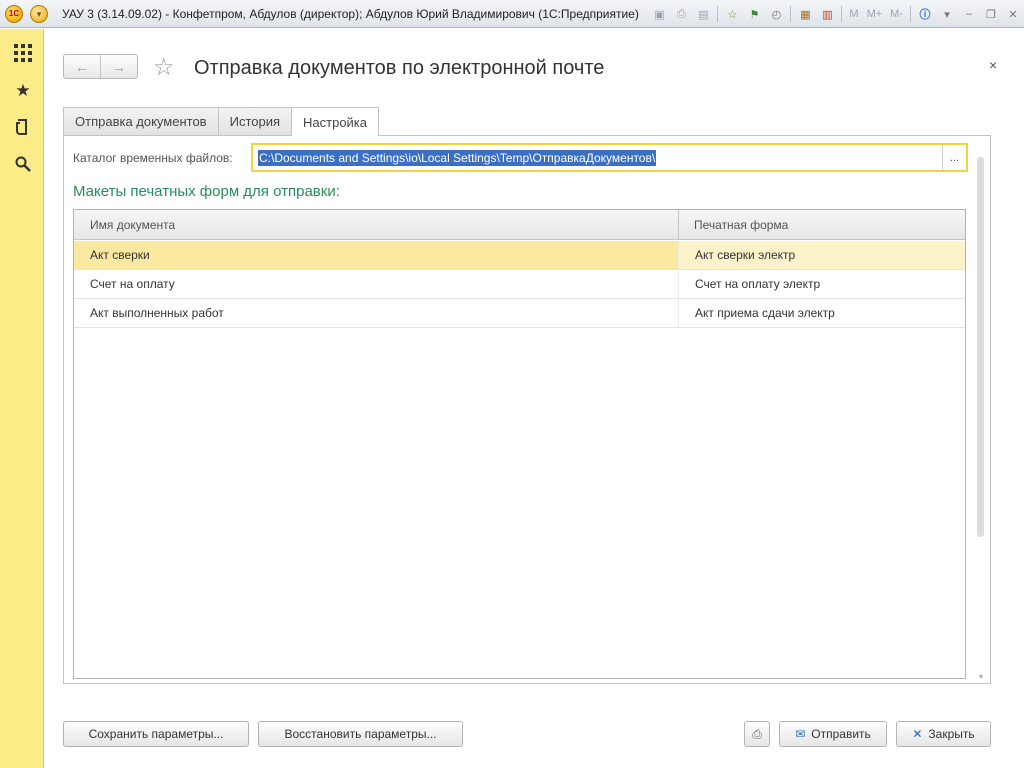 This screenshot has width=1024, height=768. I want to click on document-name-cell: Акт сверки, so click(376, 255).